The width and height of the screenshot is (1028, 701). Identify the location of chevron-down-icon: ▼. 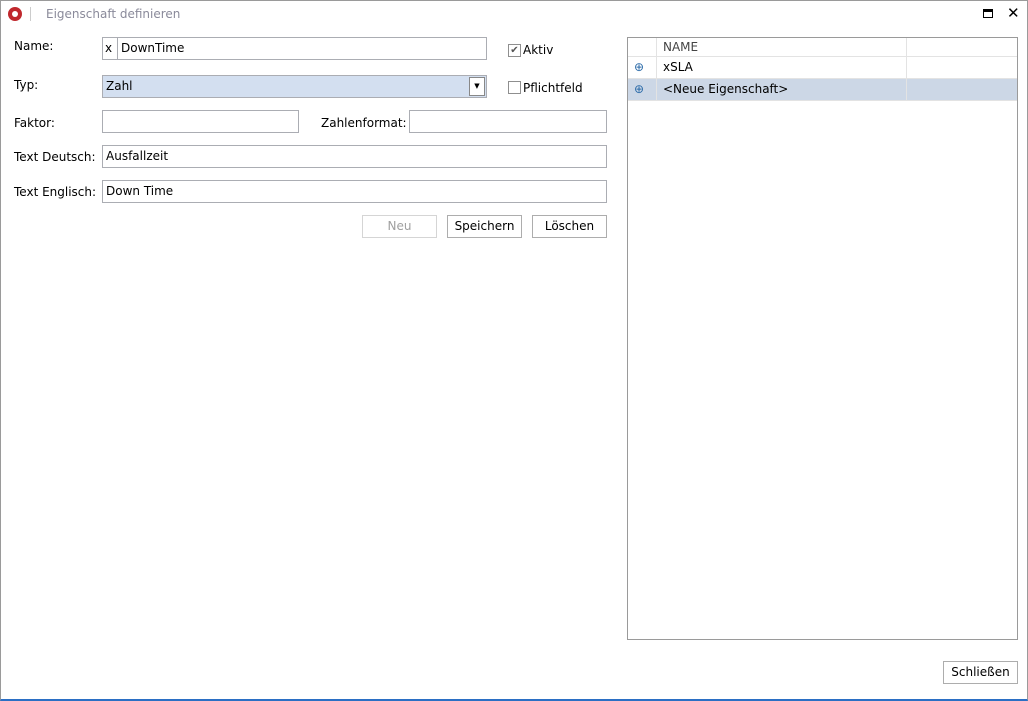
(477, 86).